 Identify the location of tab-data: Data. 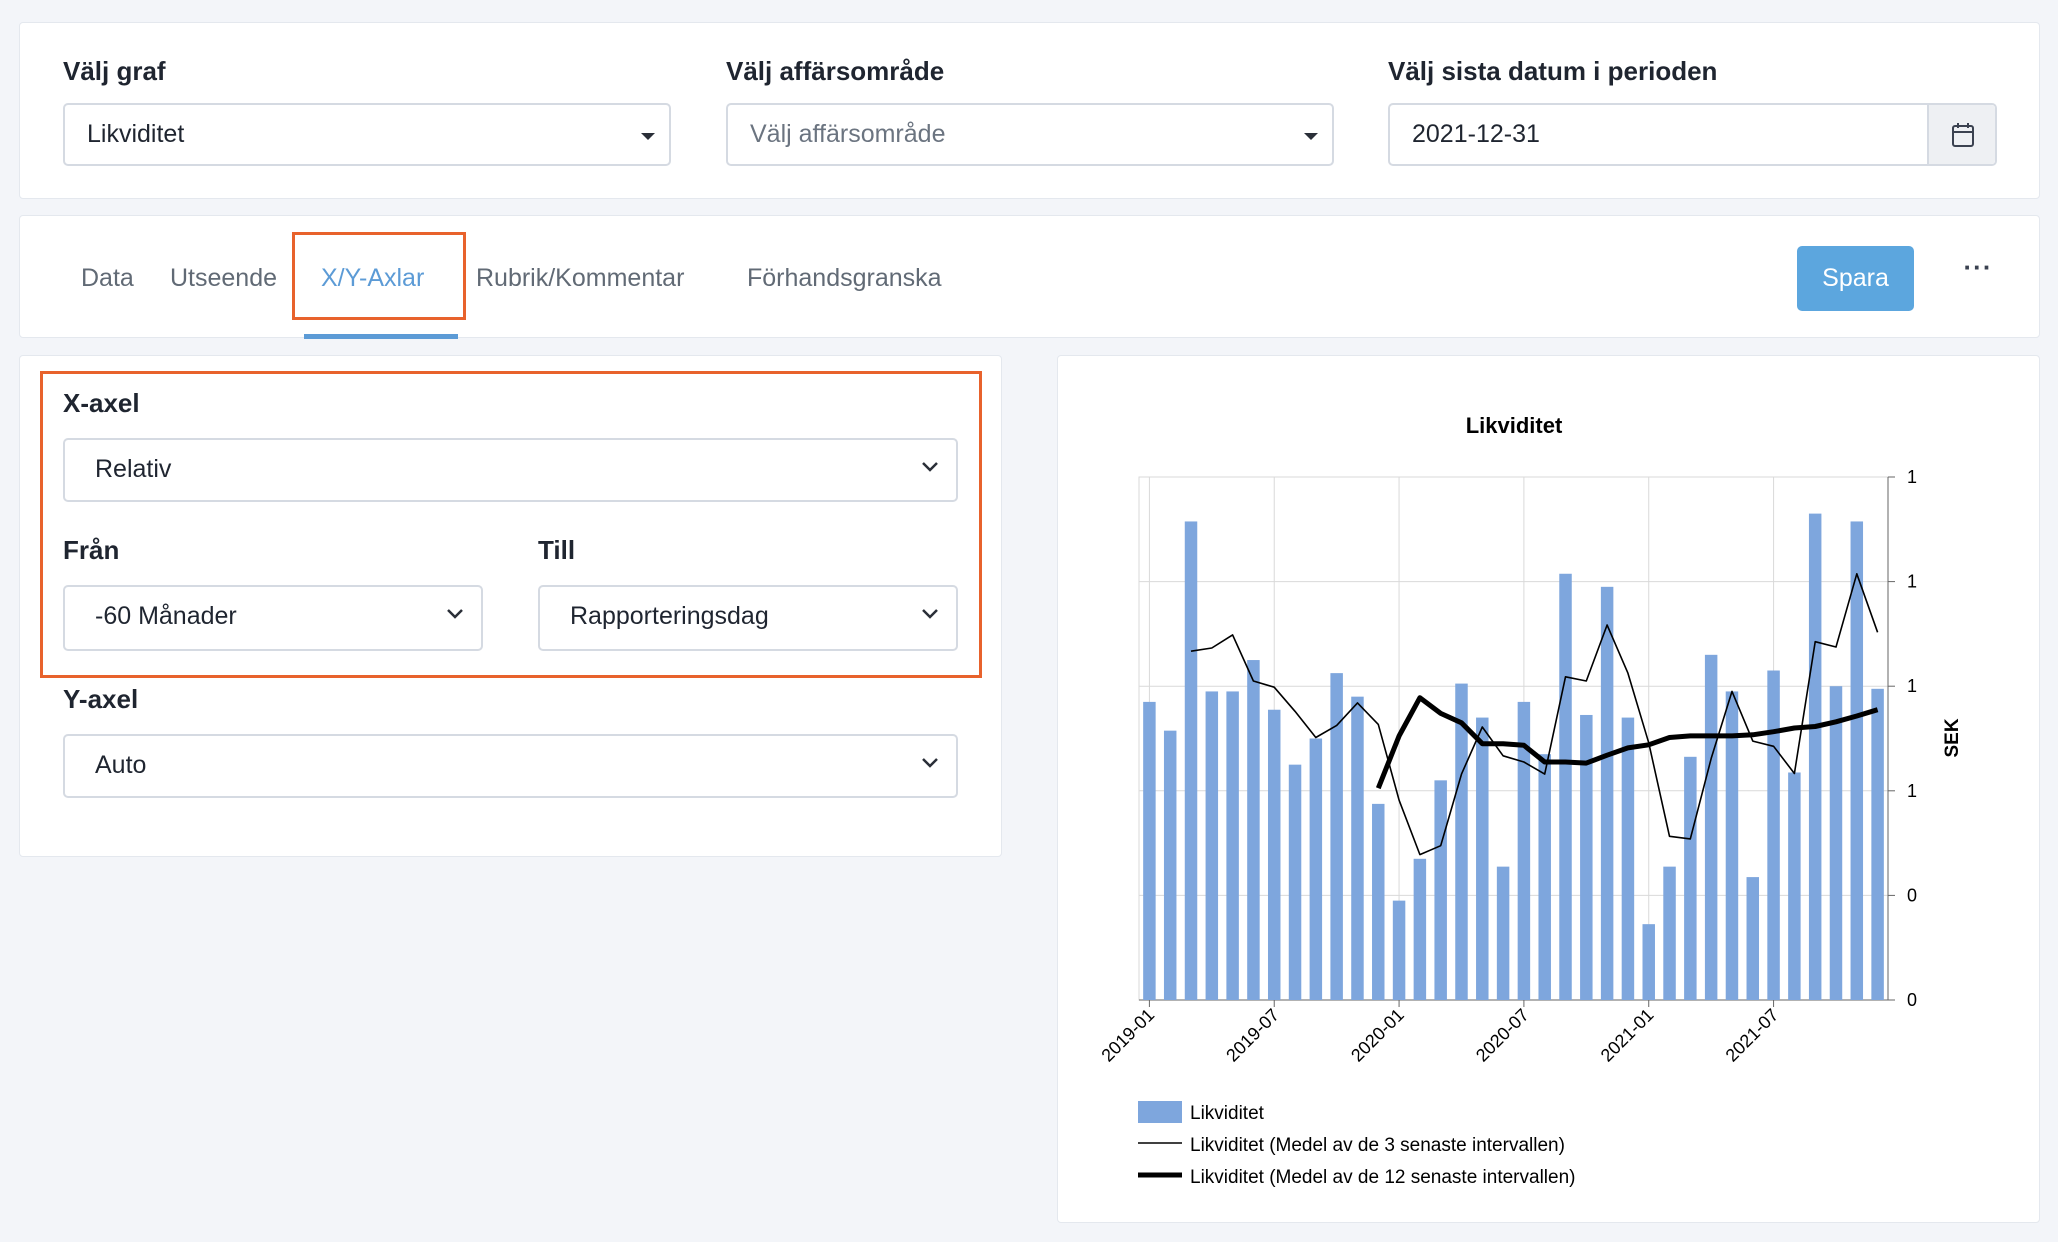
(107, 278).